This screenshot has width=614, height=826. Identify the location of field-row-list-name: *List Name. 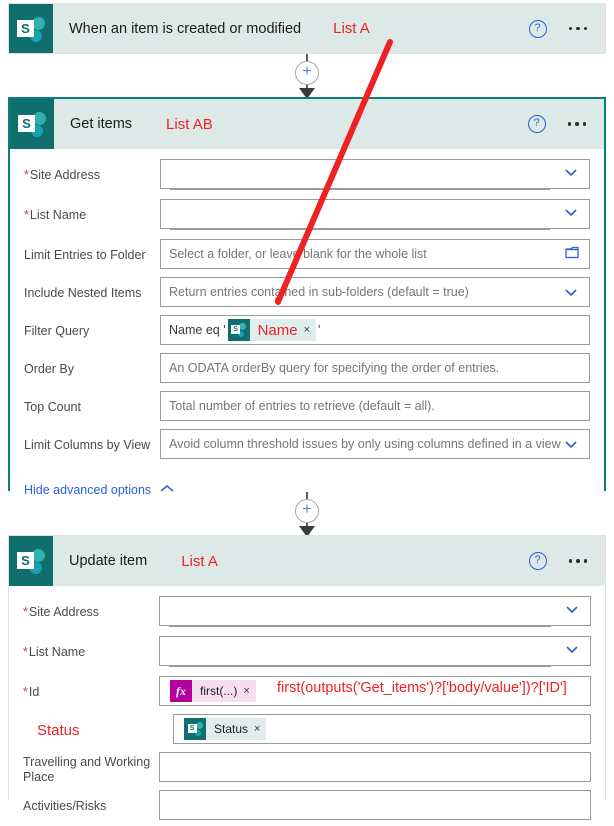
(307, 218).